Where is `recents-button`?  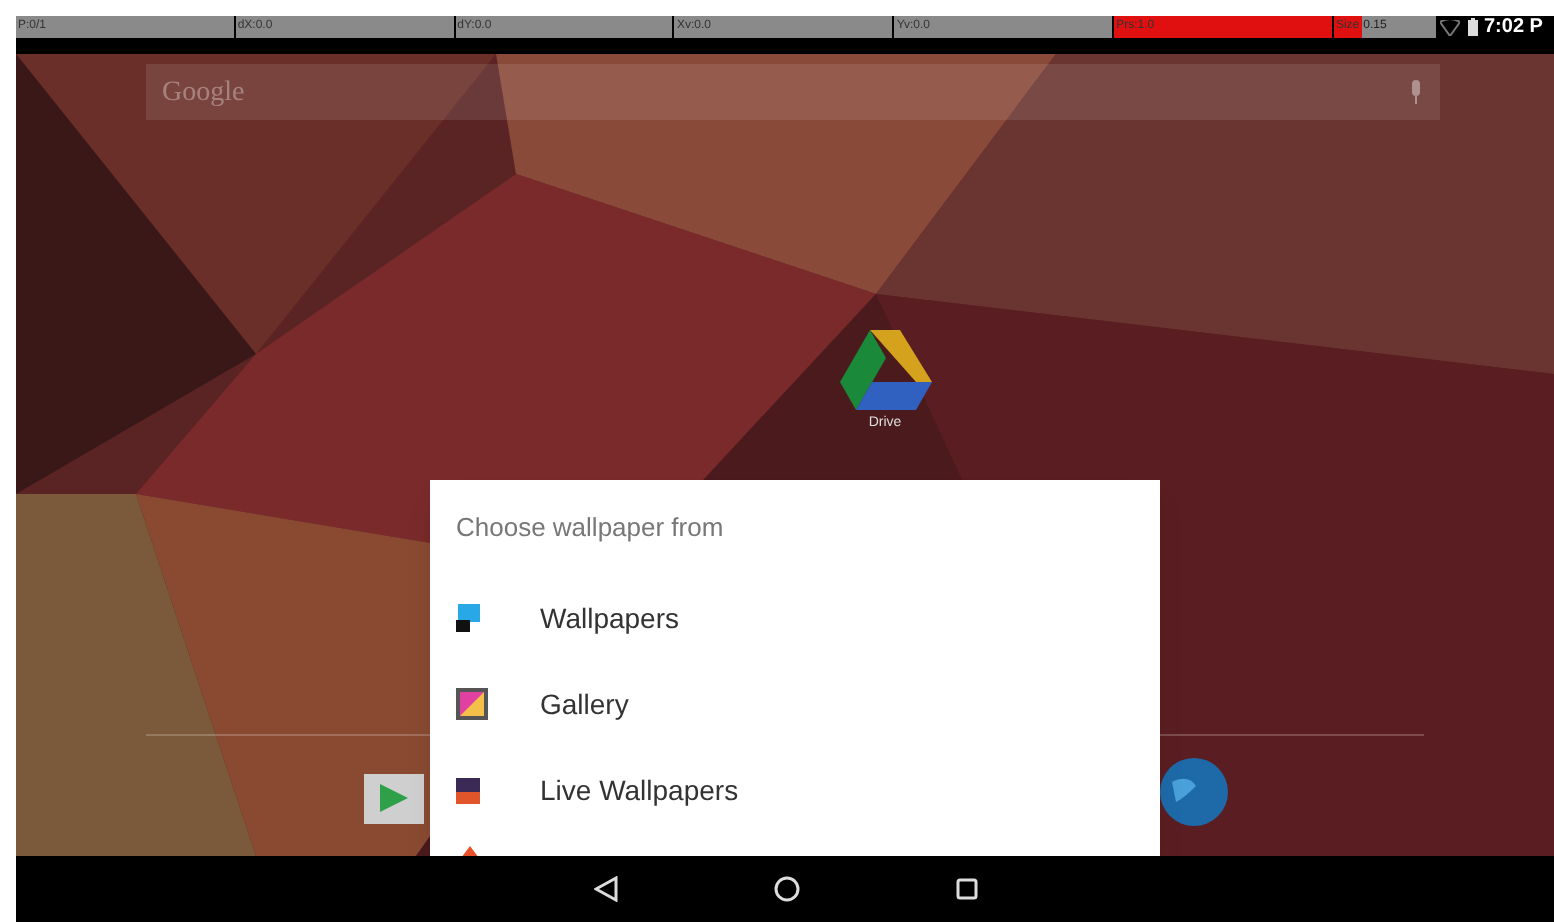 recents-button is located at coordinates (966, 889).